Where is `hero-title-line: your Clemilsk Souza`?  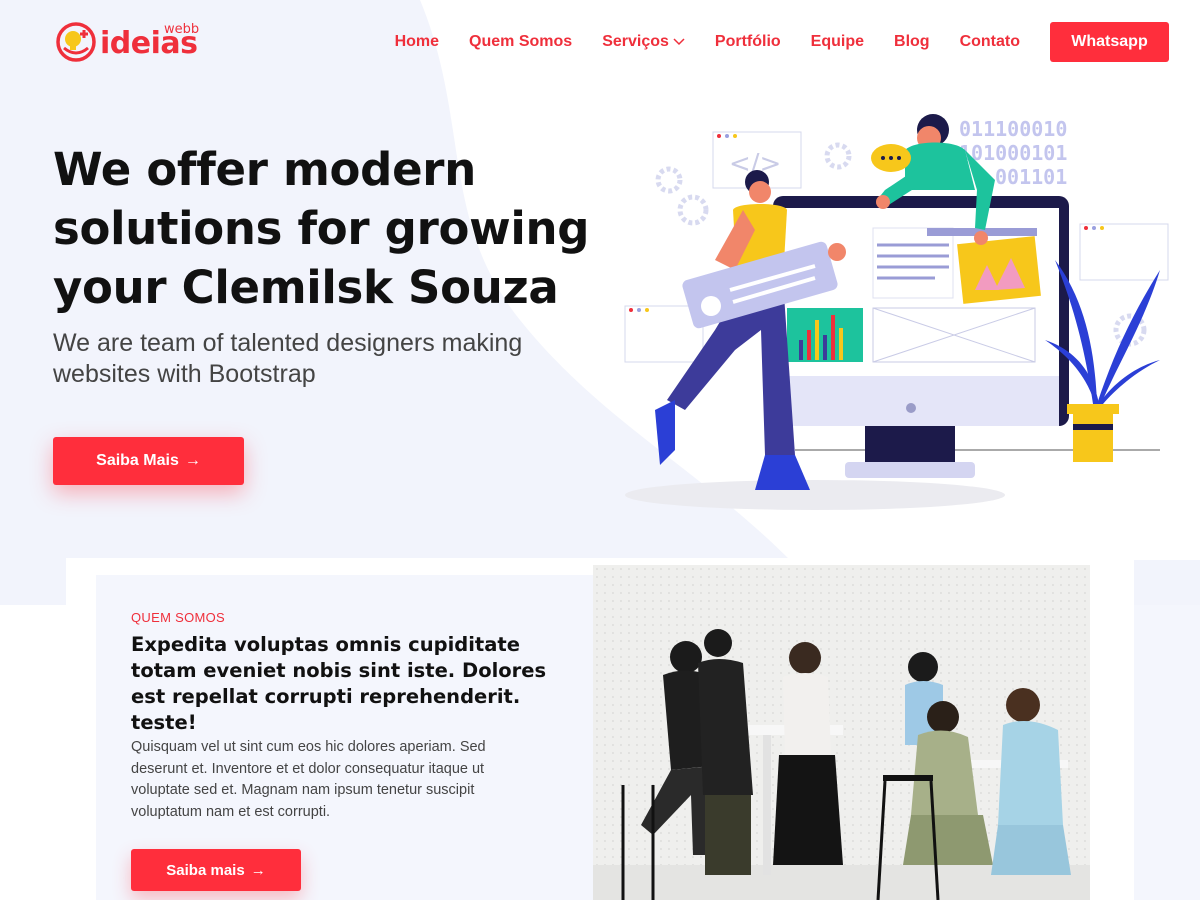 hero-title-line: your Clemilsk Souza is located at coordinates (306, 287).